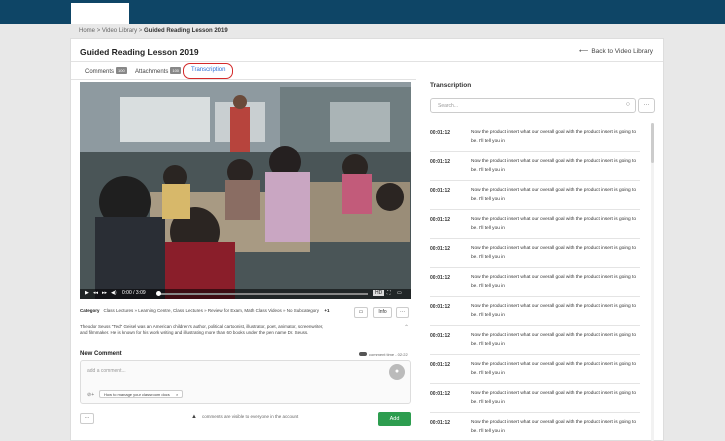  What do you see at coordinates (137, 394) in the screenshot?
I see `attachment-chip-label: How to manage your classroom docs` at bounding box center [137, 394].